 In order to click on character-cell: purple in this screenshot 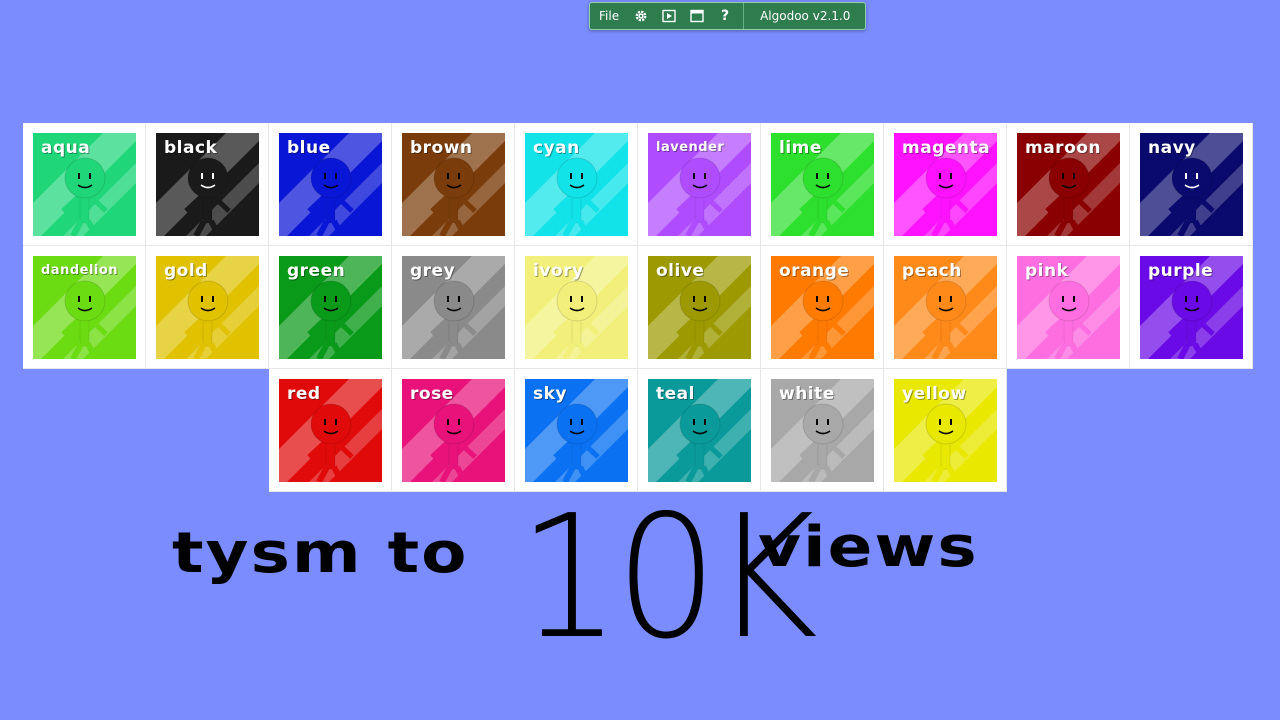, I will do `click(1191, 307)`.